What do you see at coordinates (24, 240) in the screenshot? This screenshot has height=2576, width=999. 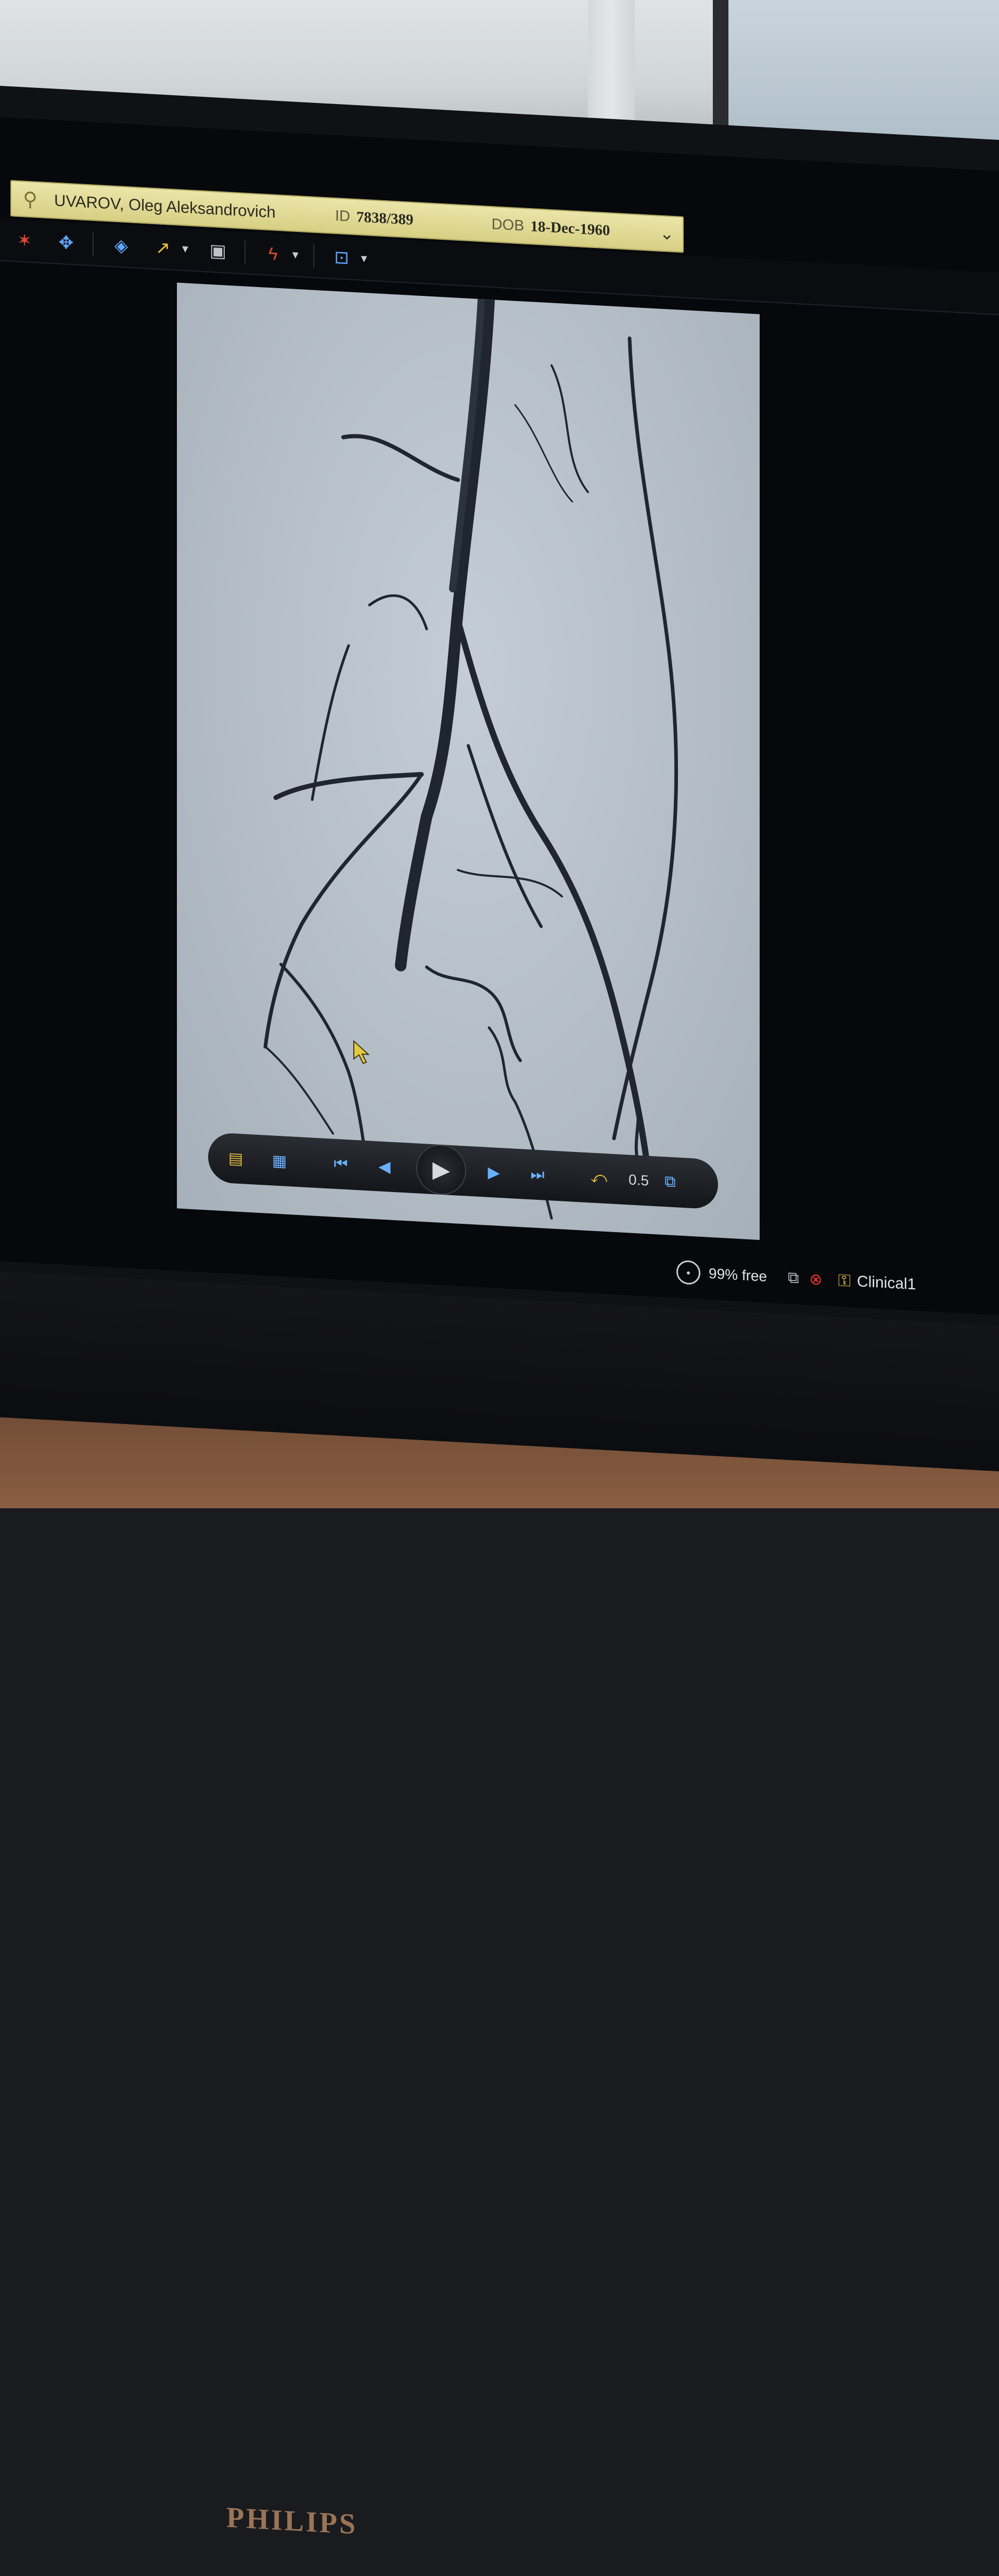 I see `anatomy-icon: ✶` at bounding box center [24, 240].